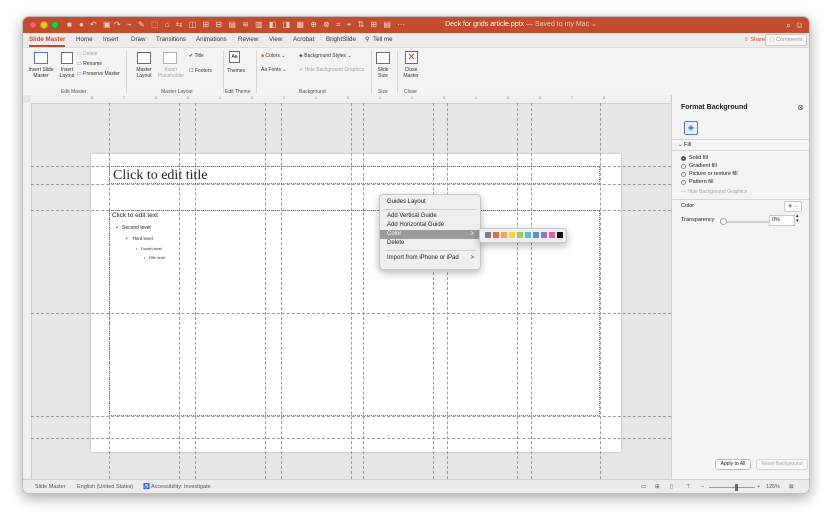 The width and height of the screenshot is (832, 520). What do you see at coordinates (383, 40) in the screenshot?
I see `tab-tell-me: Tell me` at bounding box center [383, 40].